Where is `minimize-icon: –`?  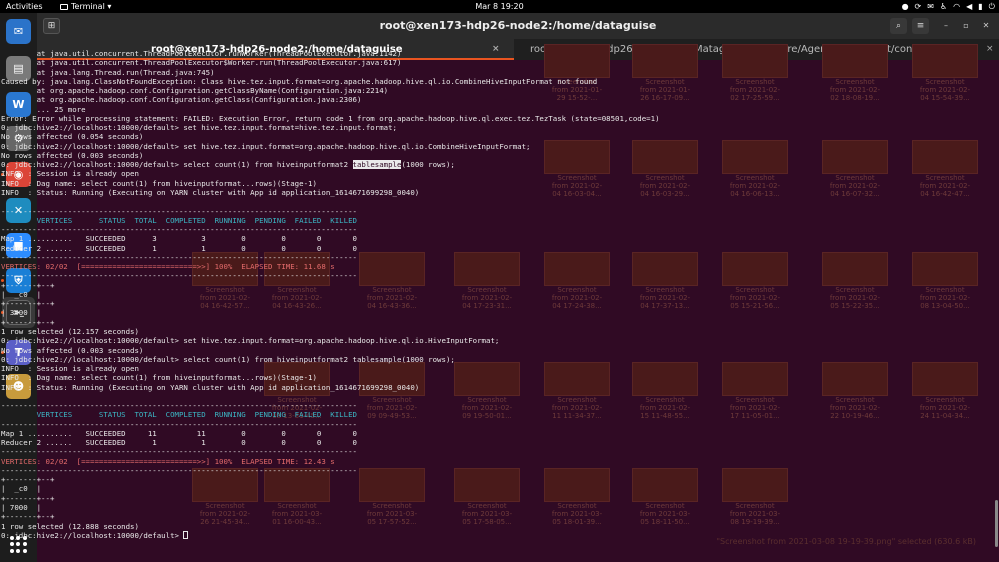 minimize-icon: – is located at coordinates (946, 26).